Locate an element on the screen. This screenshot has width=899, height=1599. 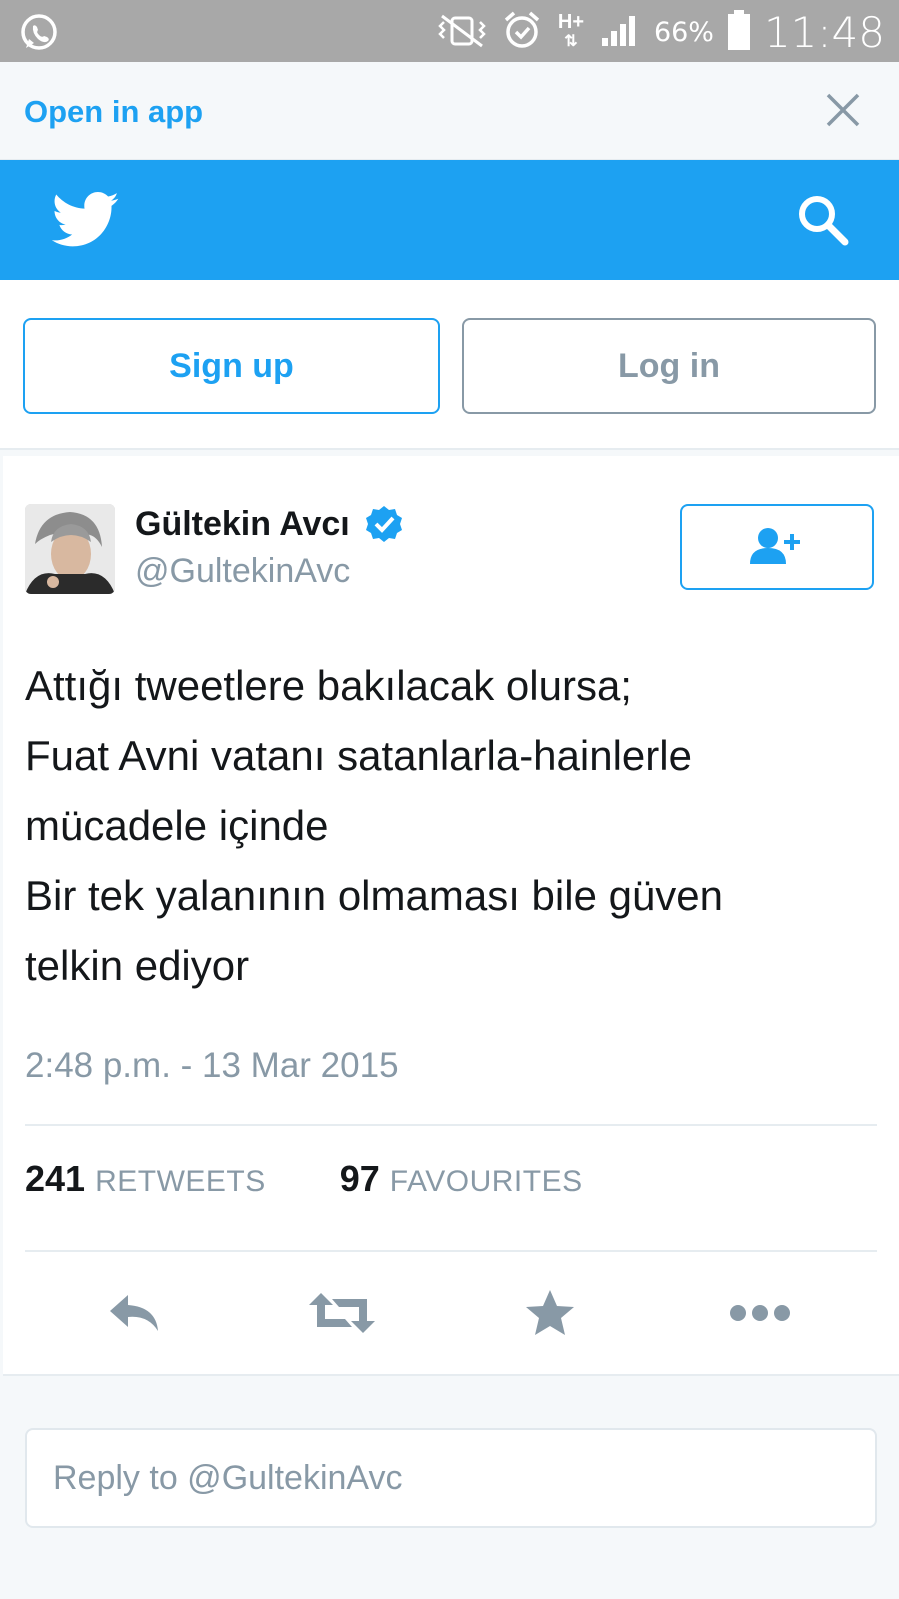
whatsapp-icon is located at coordinates (40, 32).